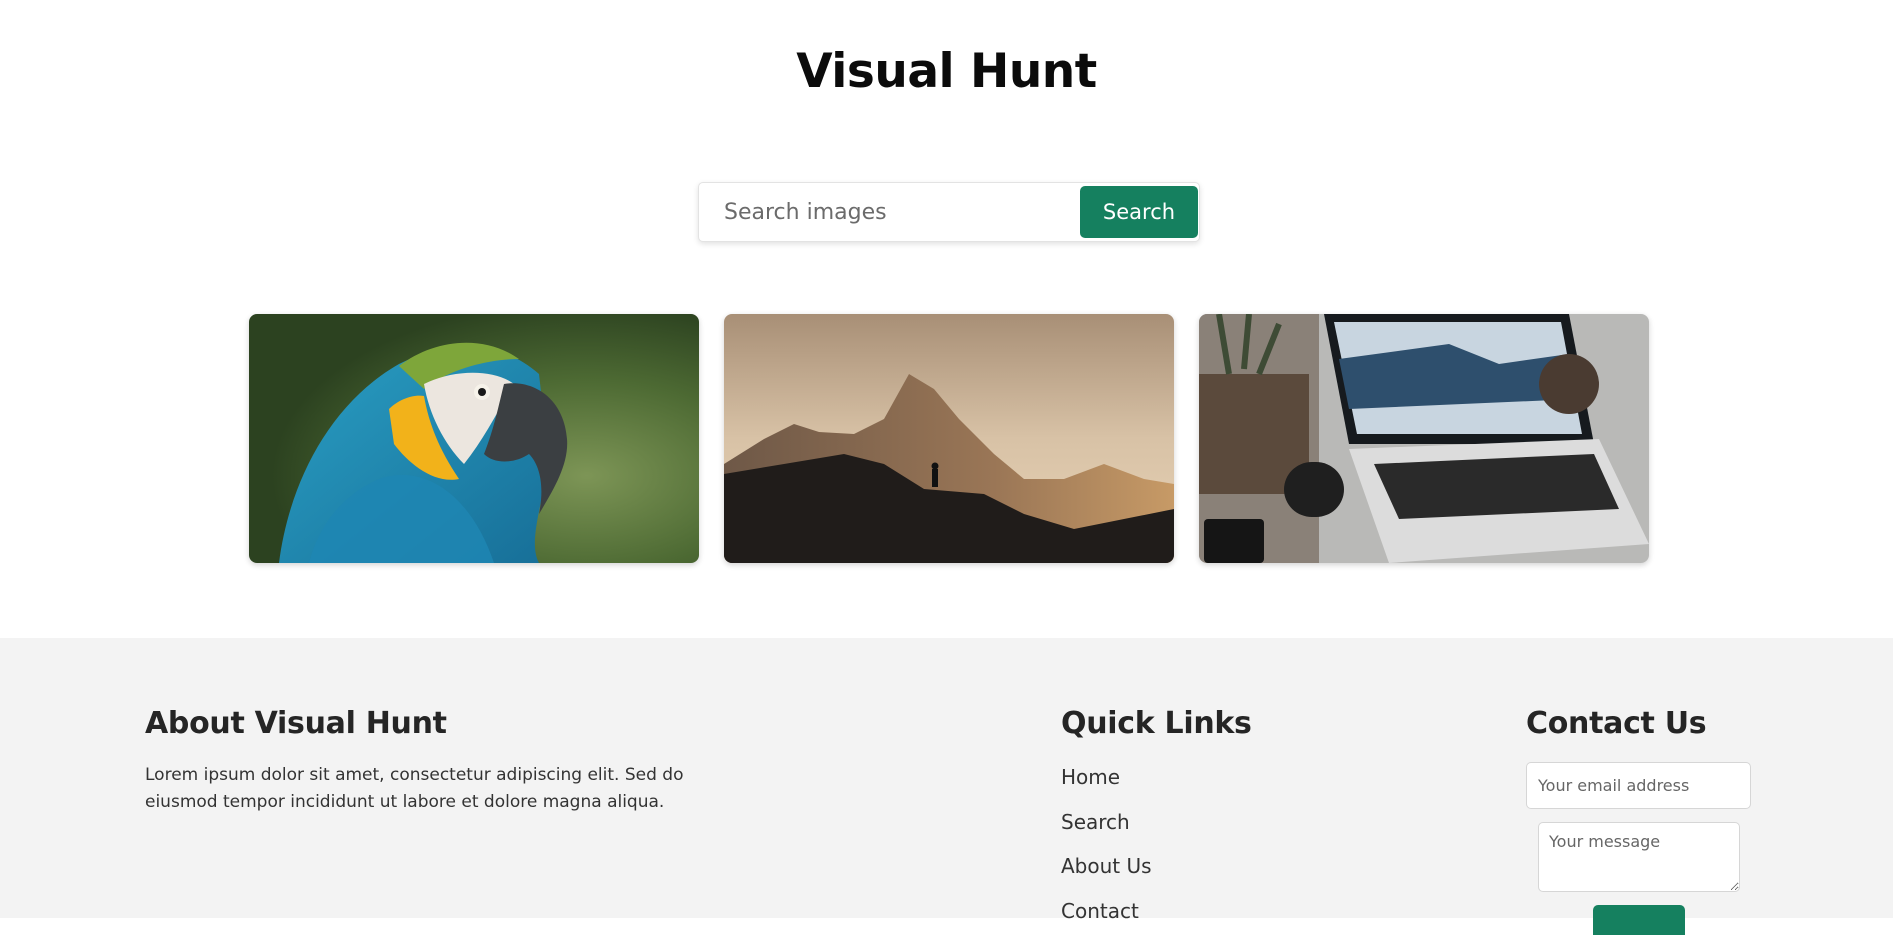 This screenshot has width=1893, height=942. Describe the element at coordinates (1156, 724) in the screenshot. I see `quick-links-heading: Quick Links` at that location.